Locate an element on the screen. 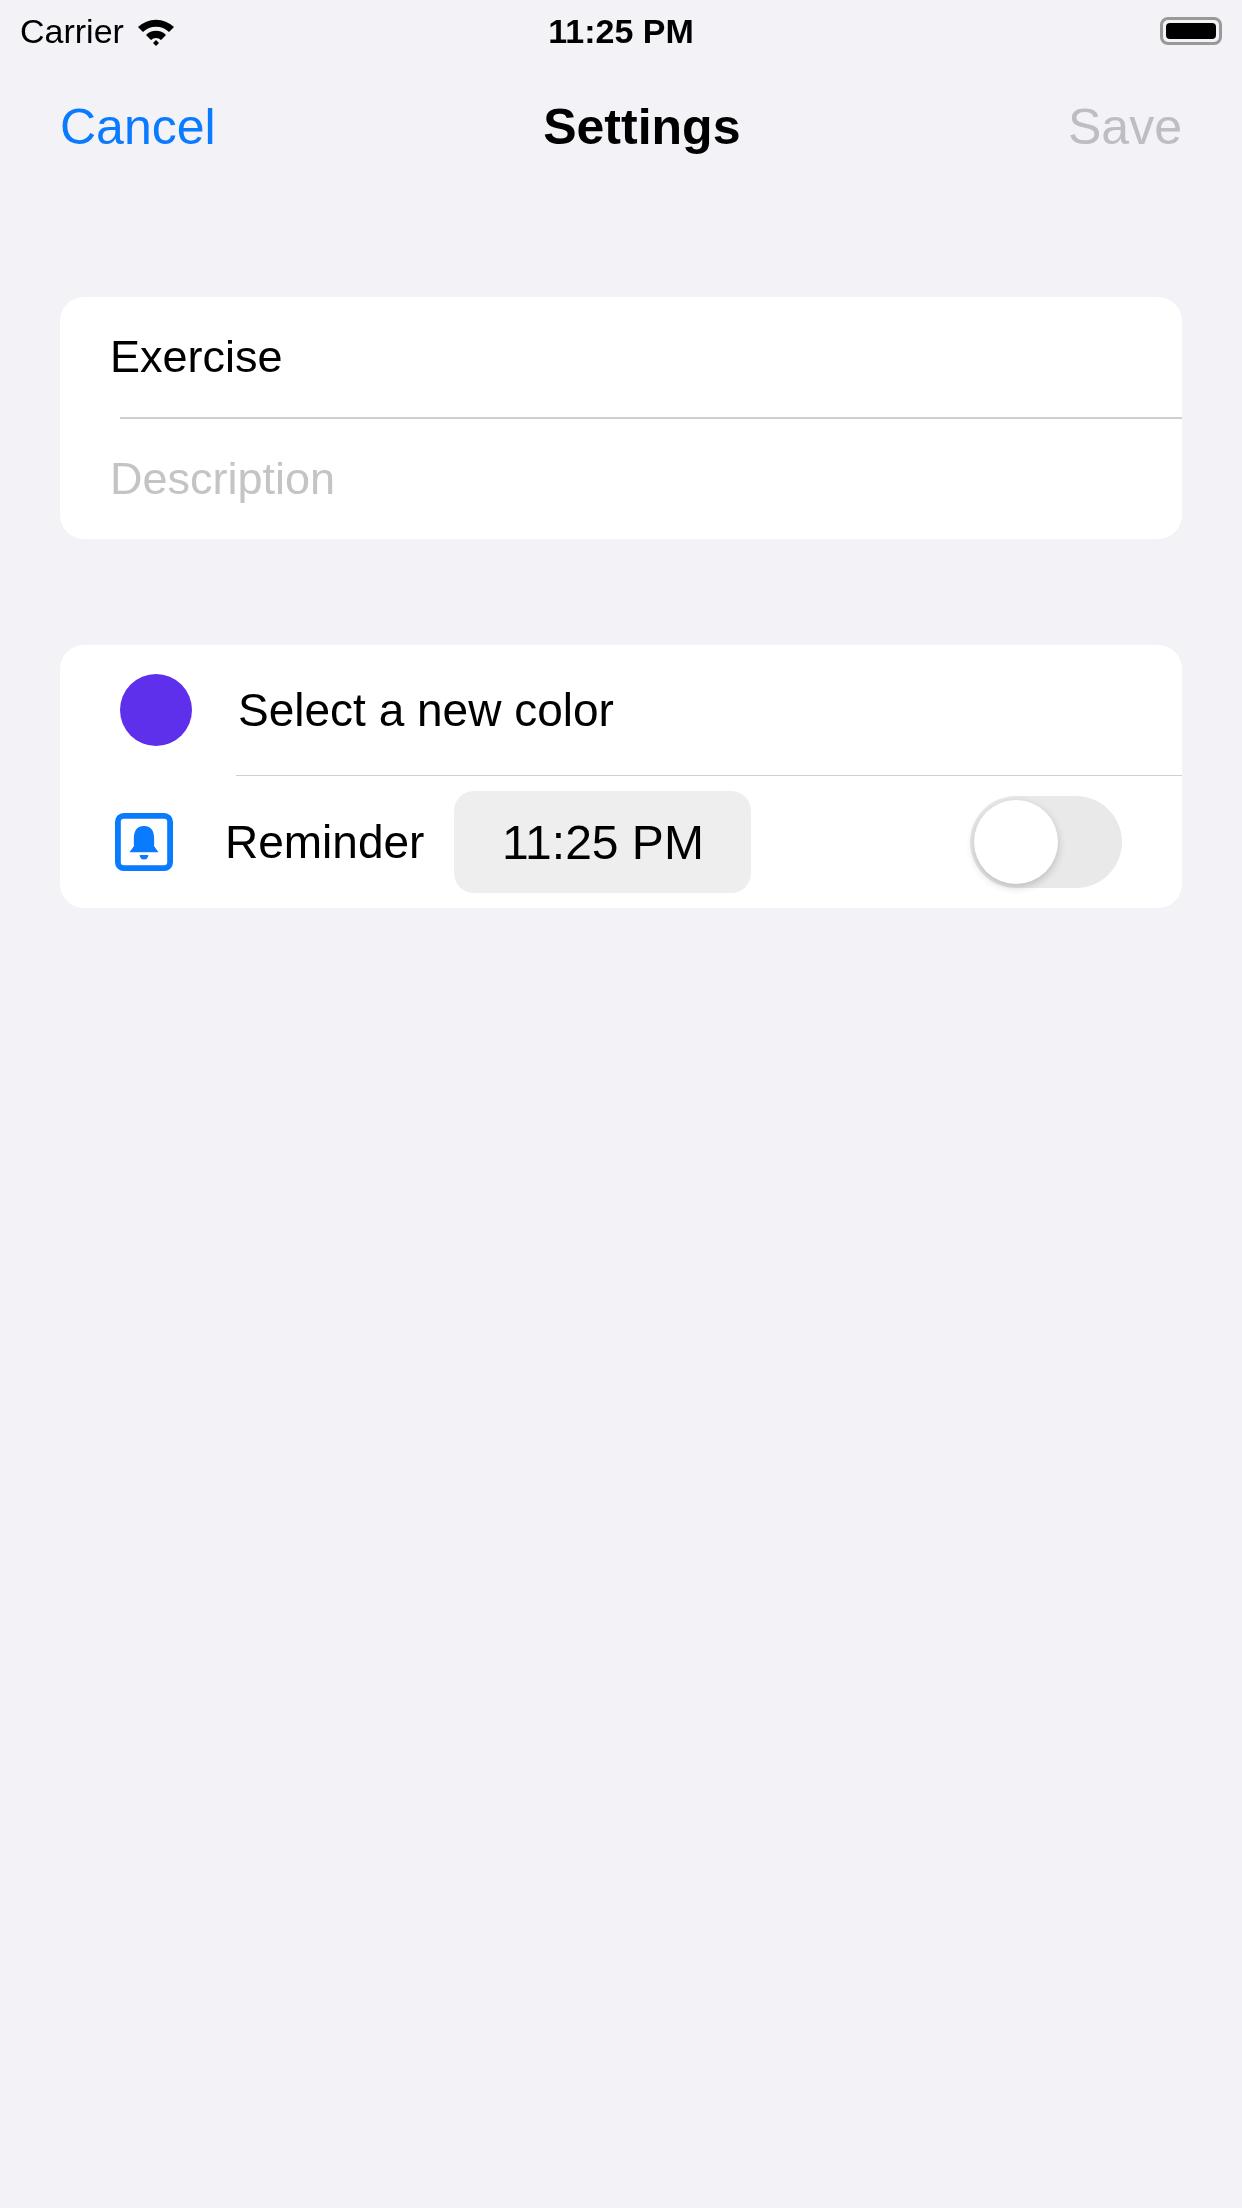 The height and width of the screenshot is (2208, 1242). screen-title: Settings is located at coordinates (642, 127).